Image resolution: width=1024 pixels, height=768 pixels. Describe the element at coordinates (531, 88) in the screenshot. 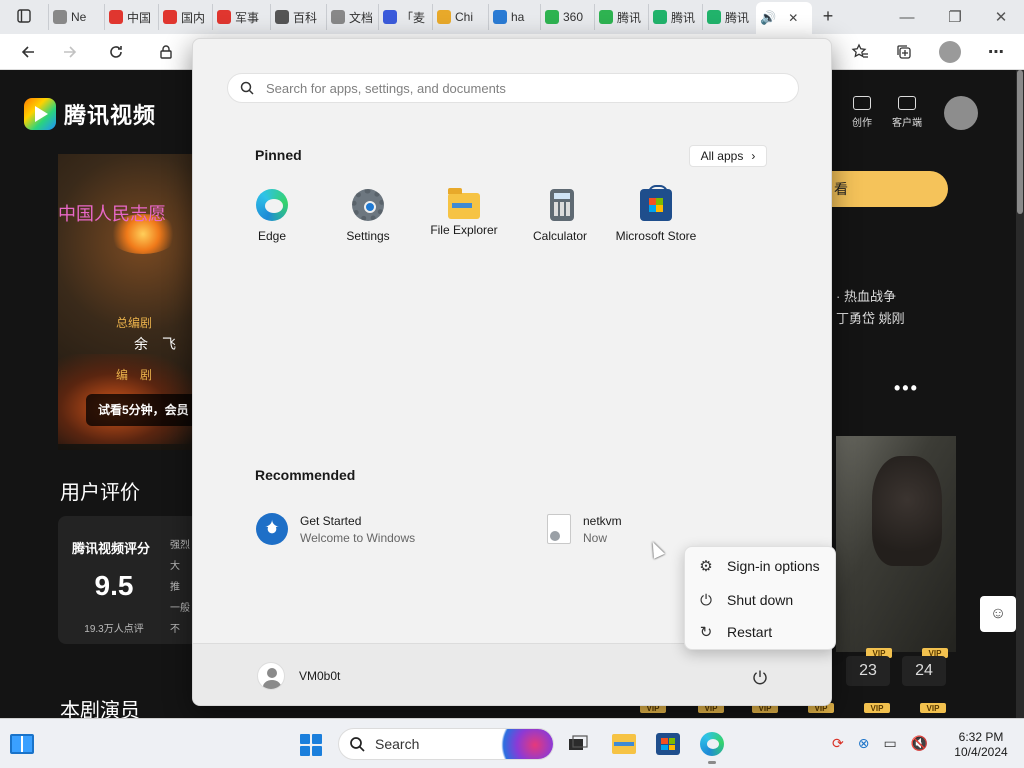

I see `start-search-input` at that location.